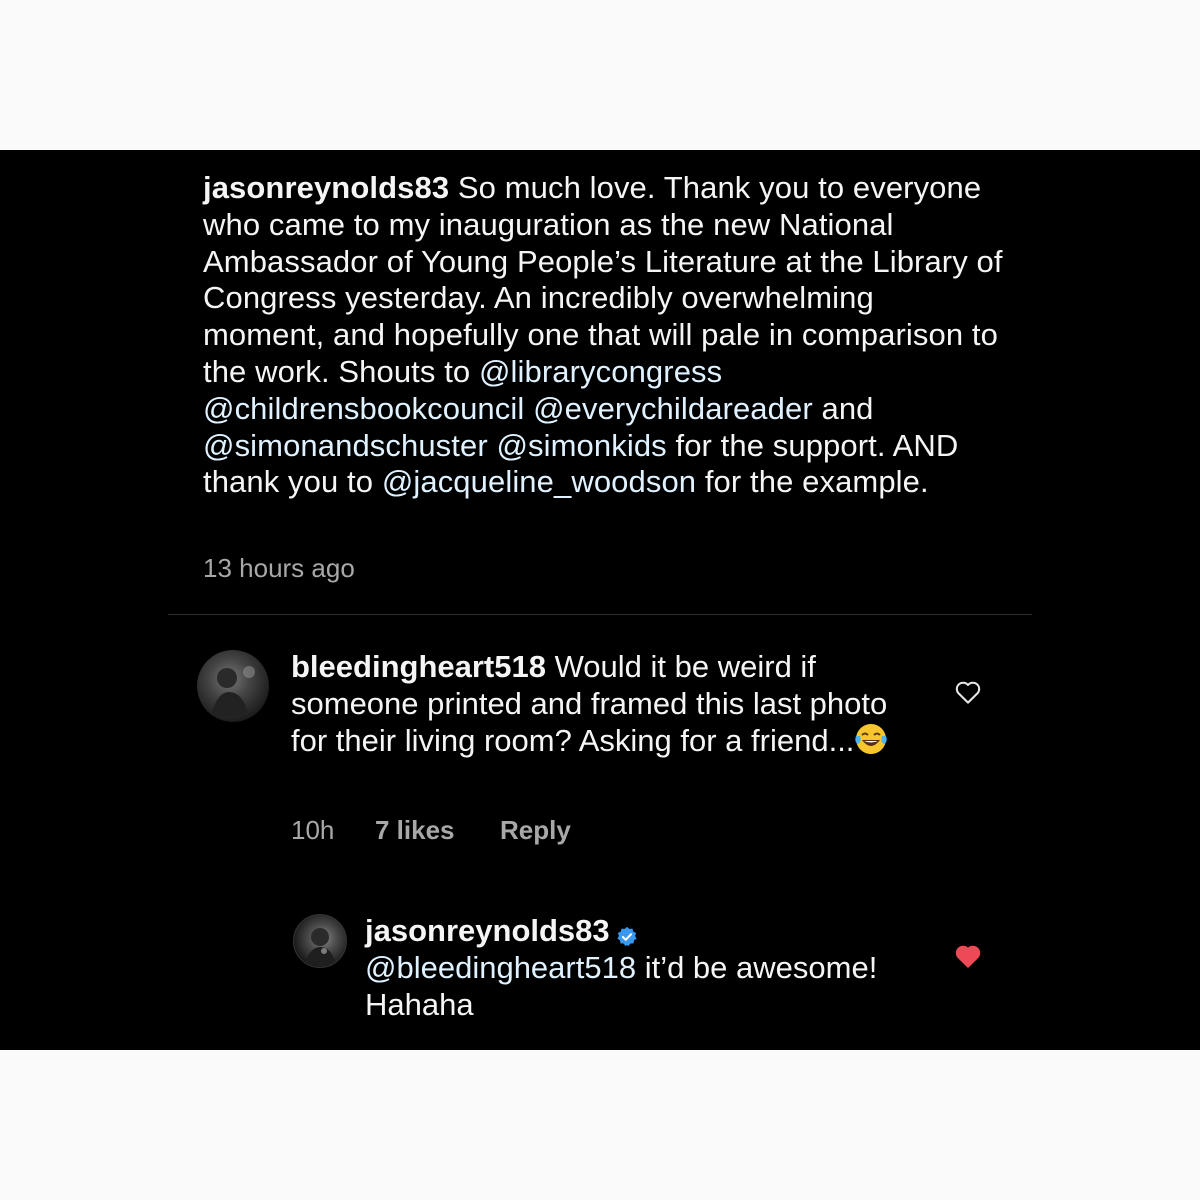 The image size is (1200, 1200). What do you see at coordinates (535, 830) in the screenshot?
I see `reply-button: Reply` at bounding box center [535, 830].